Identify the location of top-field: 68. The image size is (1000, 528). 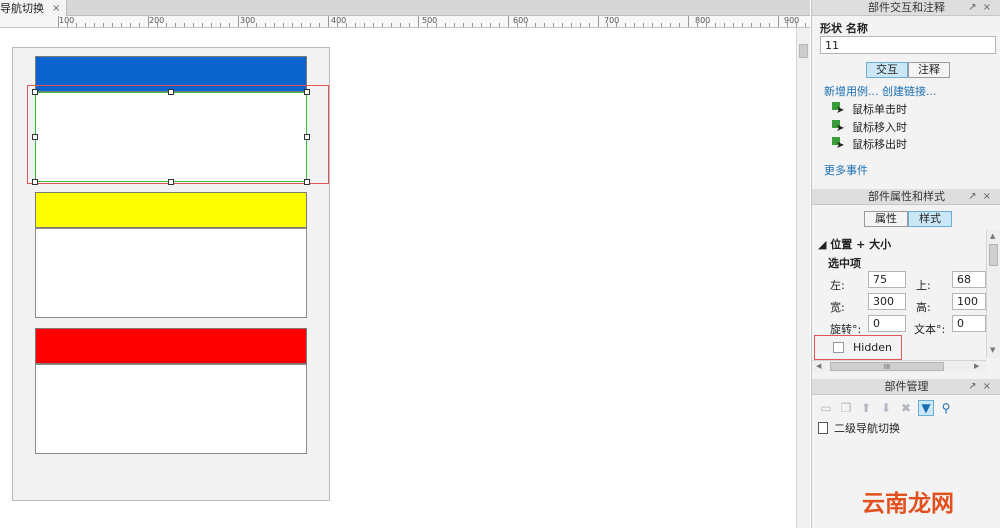
(969, 279).